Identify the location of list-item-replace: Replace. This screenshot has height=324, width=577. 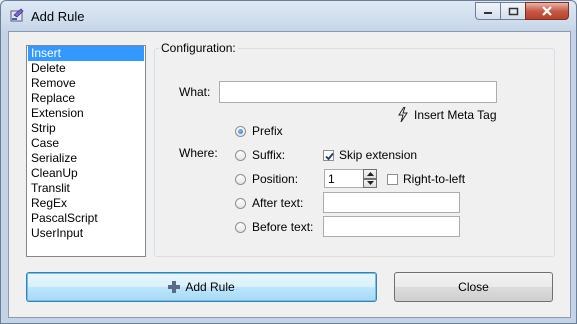
(86, 98).